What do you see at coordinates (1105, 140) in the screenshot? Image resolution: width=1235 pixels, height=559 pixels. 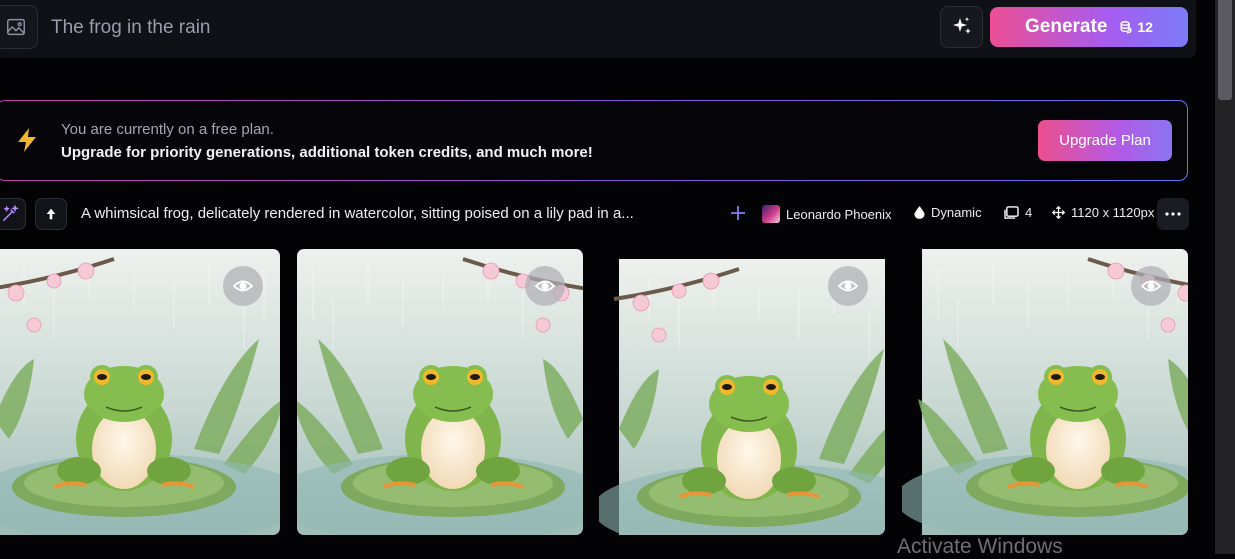 I see `upgrade-plan-button: Upgrade Plan` at bounding box center [1105, 140].